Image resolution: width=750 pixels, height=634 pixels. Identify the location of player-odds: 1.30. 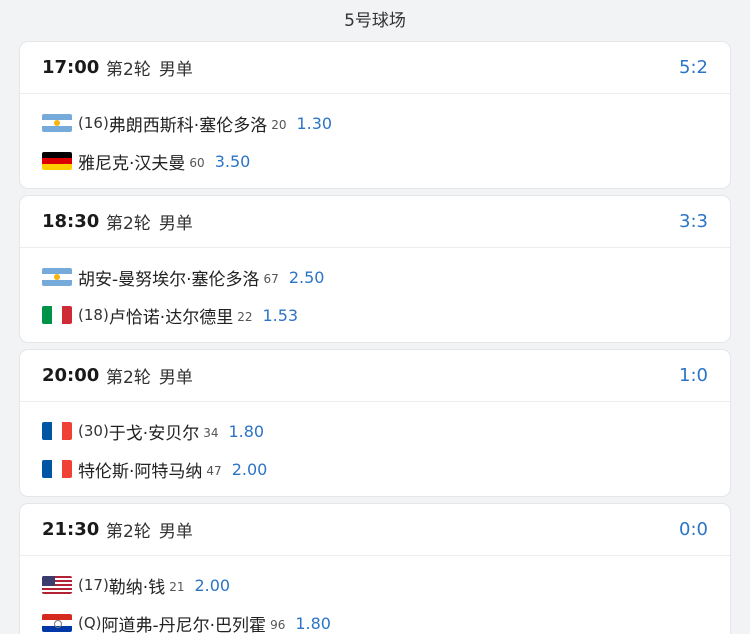
(314, 123).